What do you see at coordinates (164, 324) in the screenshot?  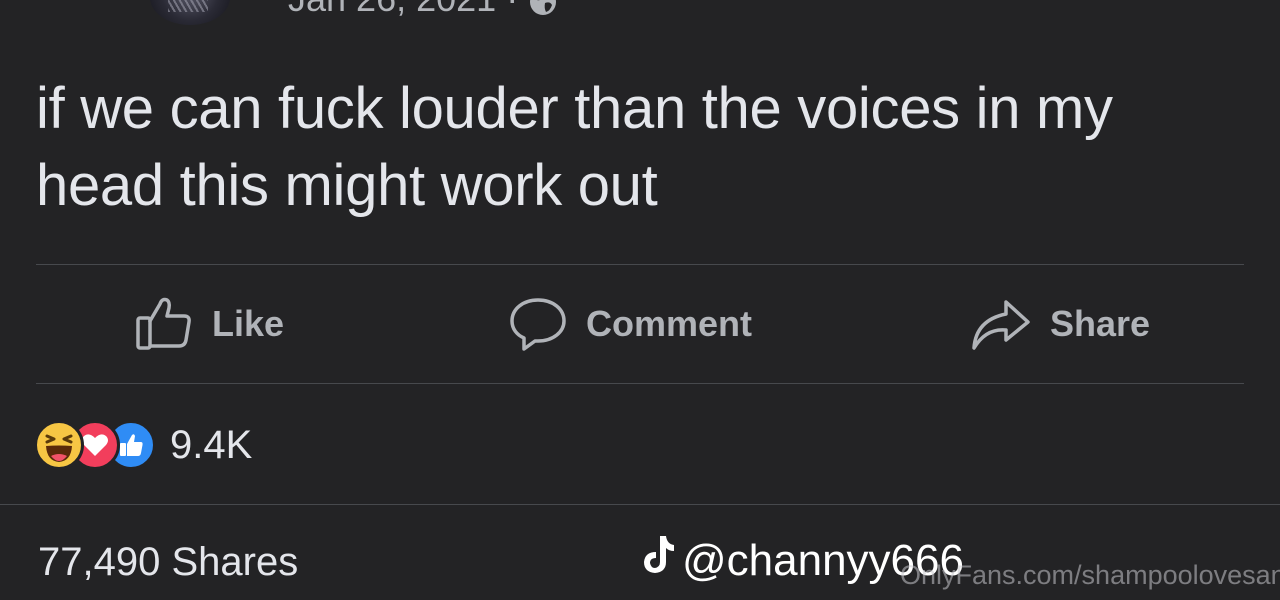 I see `thumbs-up-icon` at bounding box center [164, 324].